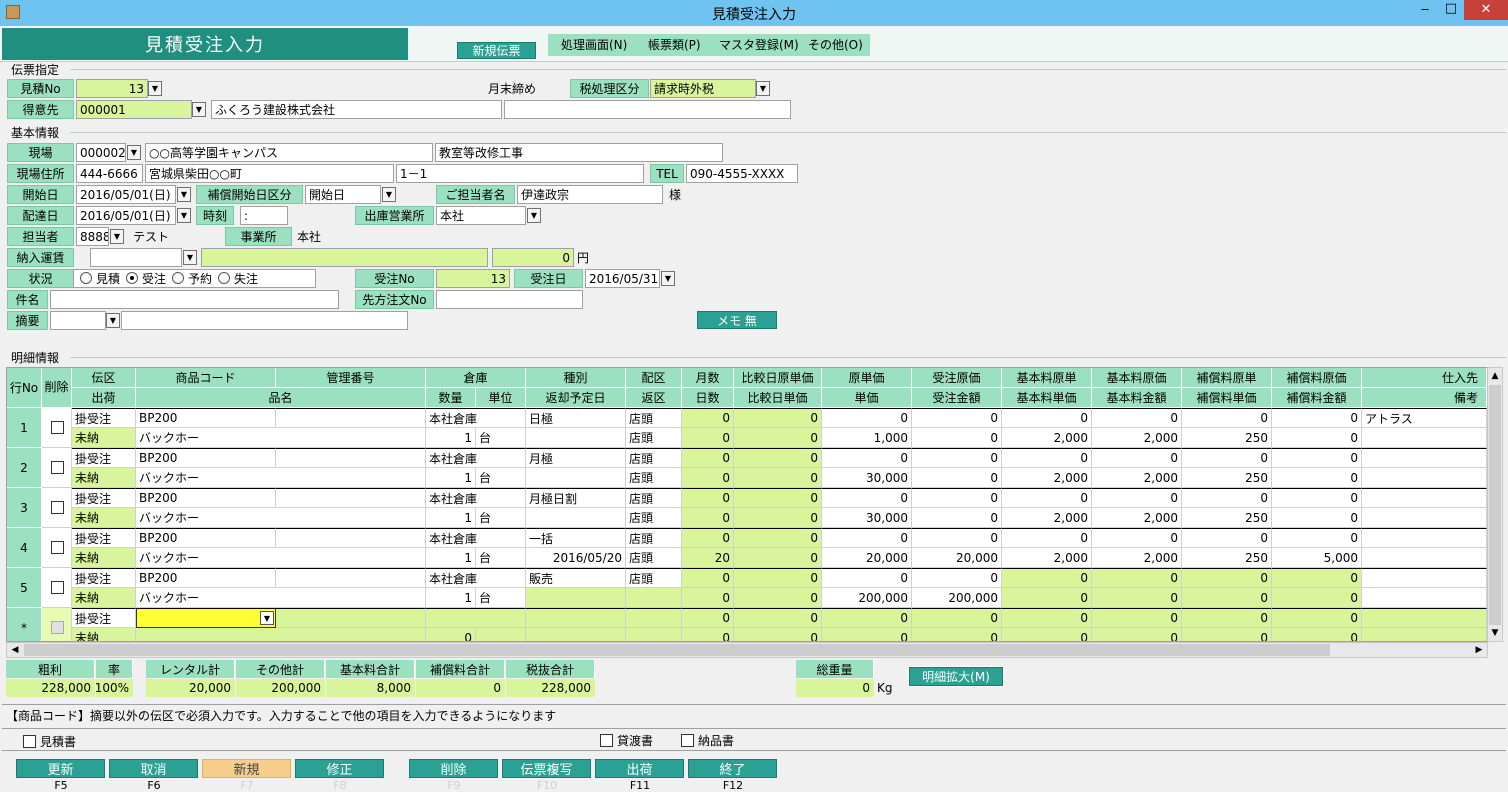  I want to click on order-date-dropdown: ▼, so click(668, 278).